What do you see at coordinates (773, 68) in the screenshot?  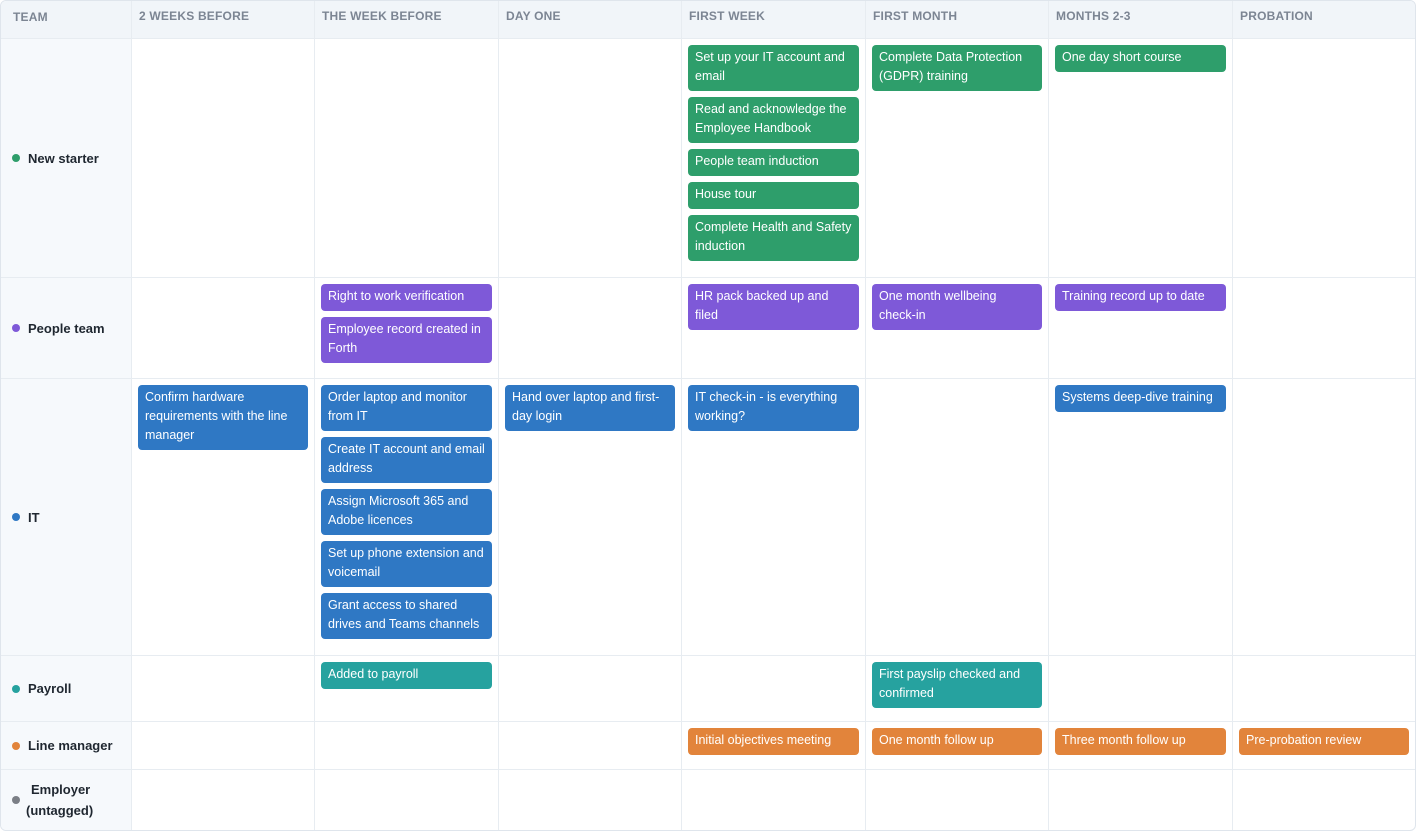 I see `task-card: Set up your IT account and email` at bounding box center [773, 68].